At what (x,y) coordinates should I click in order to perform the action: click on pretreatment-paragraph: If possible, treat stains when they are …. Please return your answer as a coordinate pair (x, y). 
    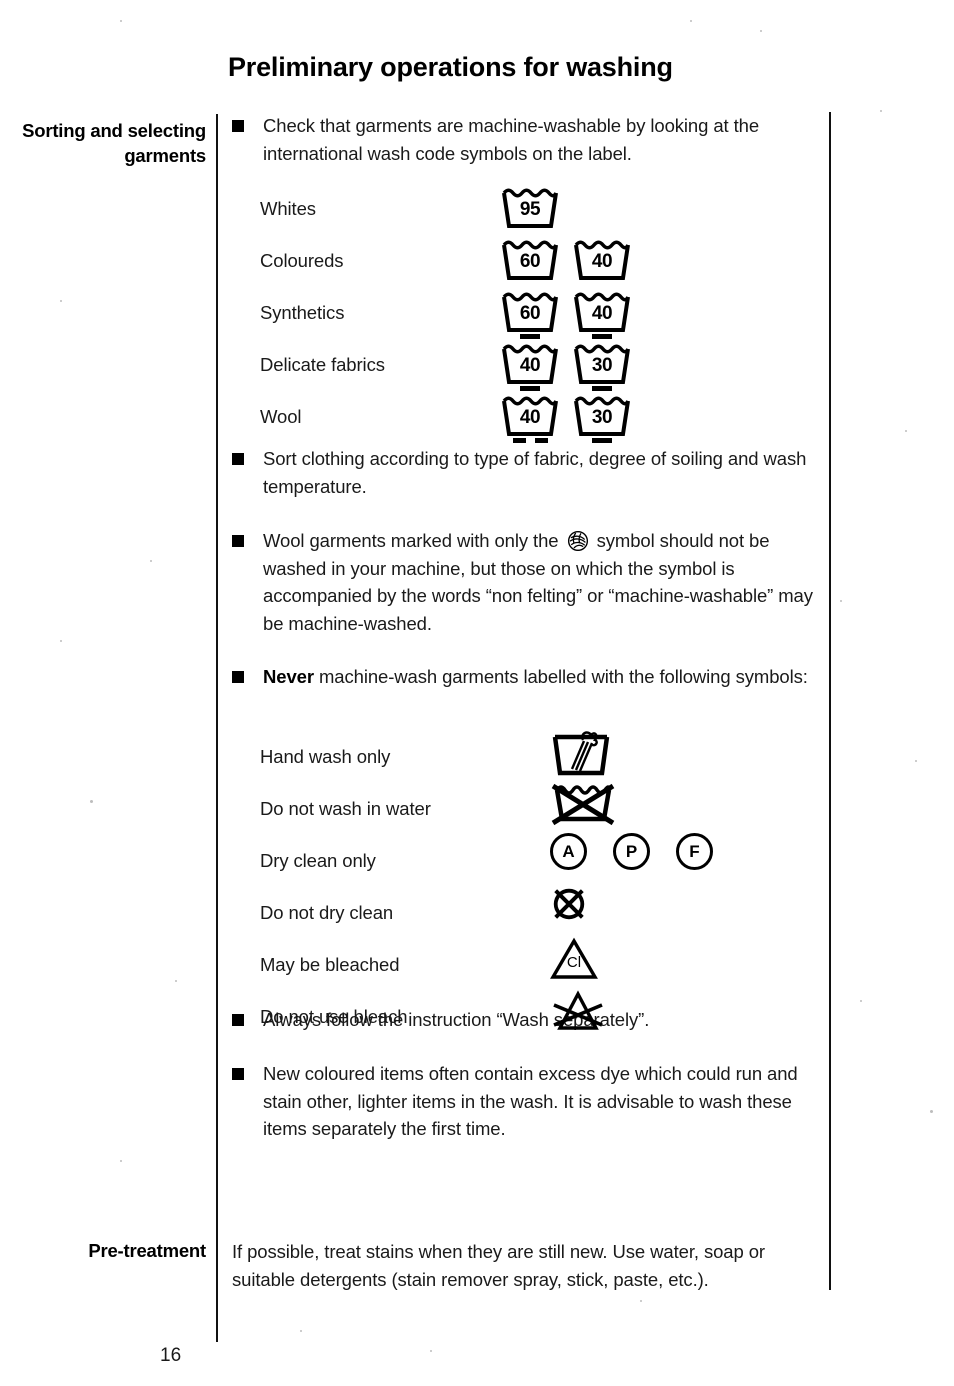
    Looking at the image, I should click on (498, 1265).